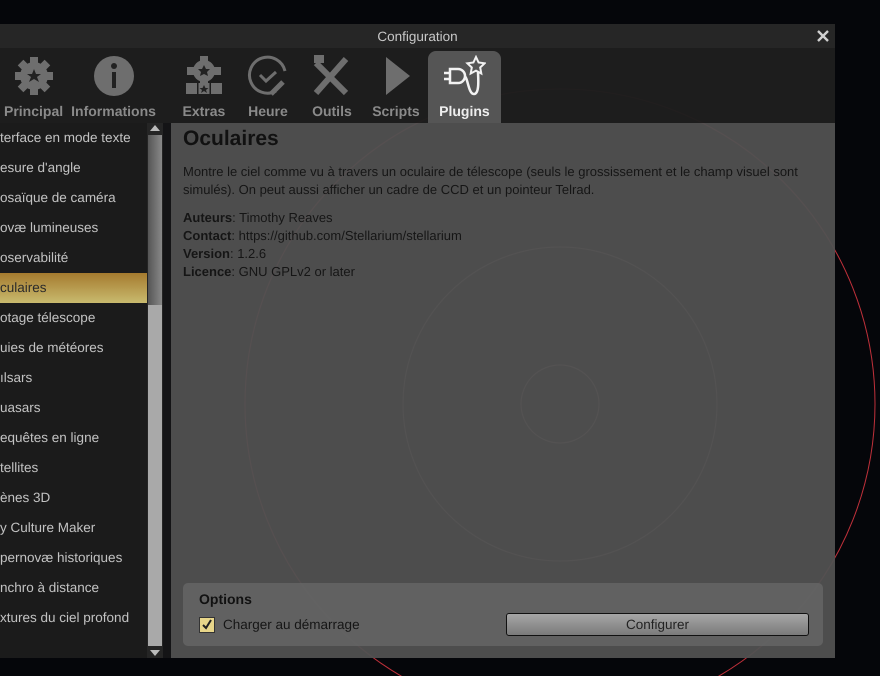 Image resolution: width=880 pixels, height=676 pixels. I want to click on options-title: Options, so click(226, 599).